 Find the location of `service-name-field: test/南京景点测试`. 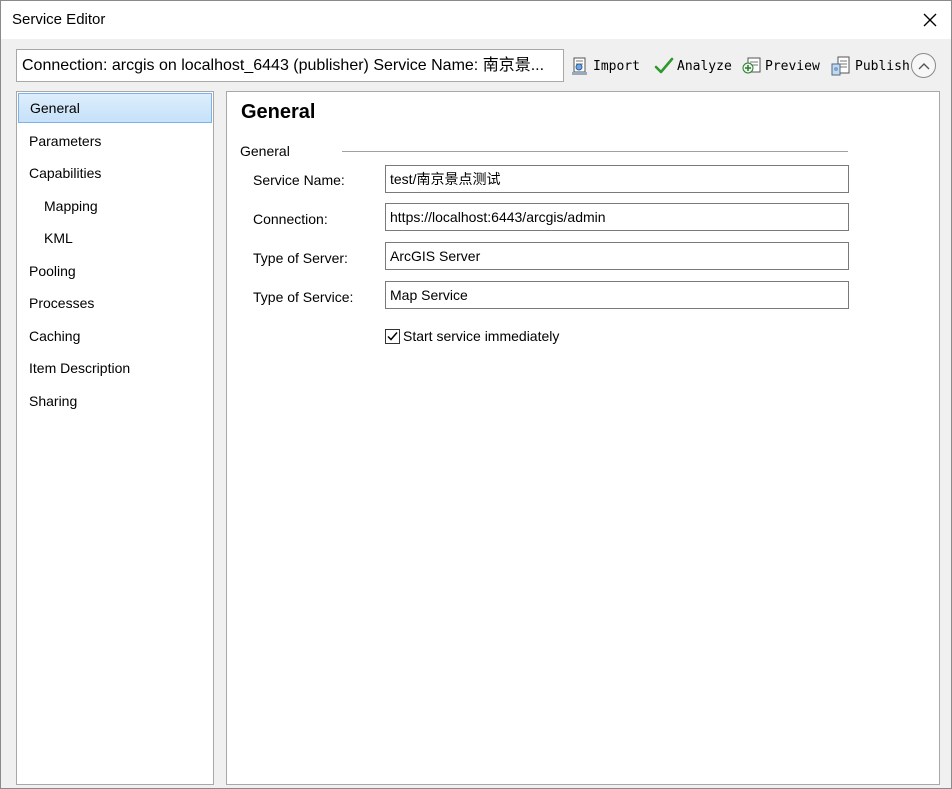

service-name-field: test/南京景点测试 is located at coordinates (617, 179).